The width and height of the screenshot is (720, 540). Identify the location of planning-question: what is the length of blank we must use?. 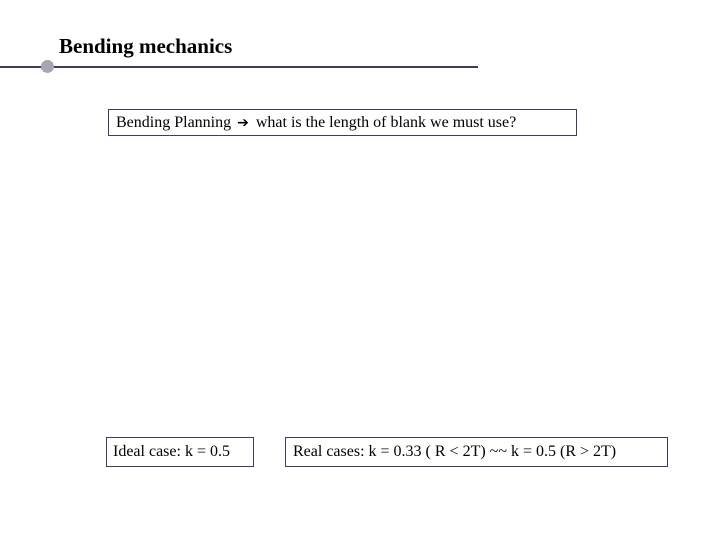
(386, 122).